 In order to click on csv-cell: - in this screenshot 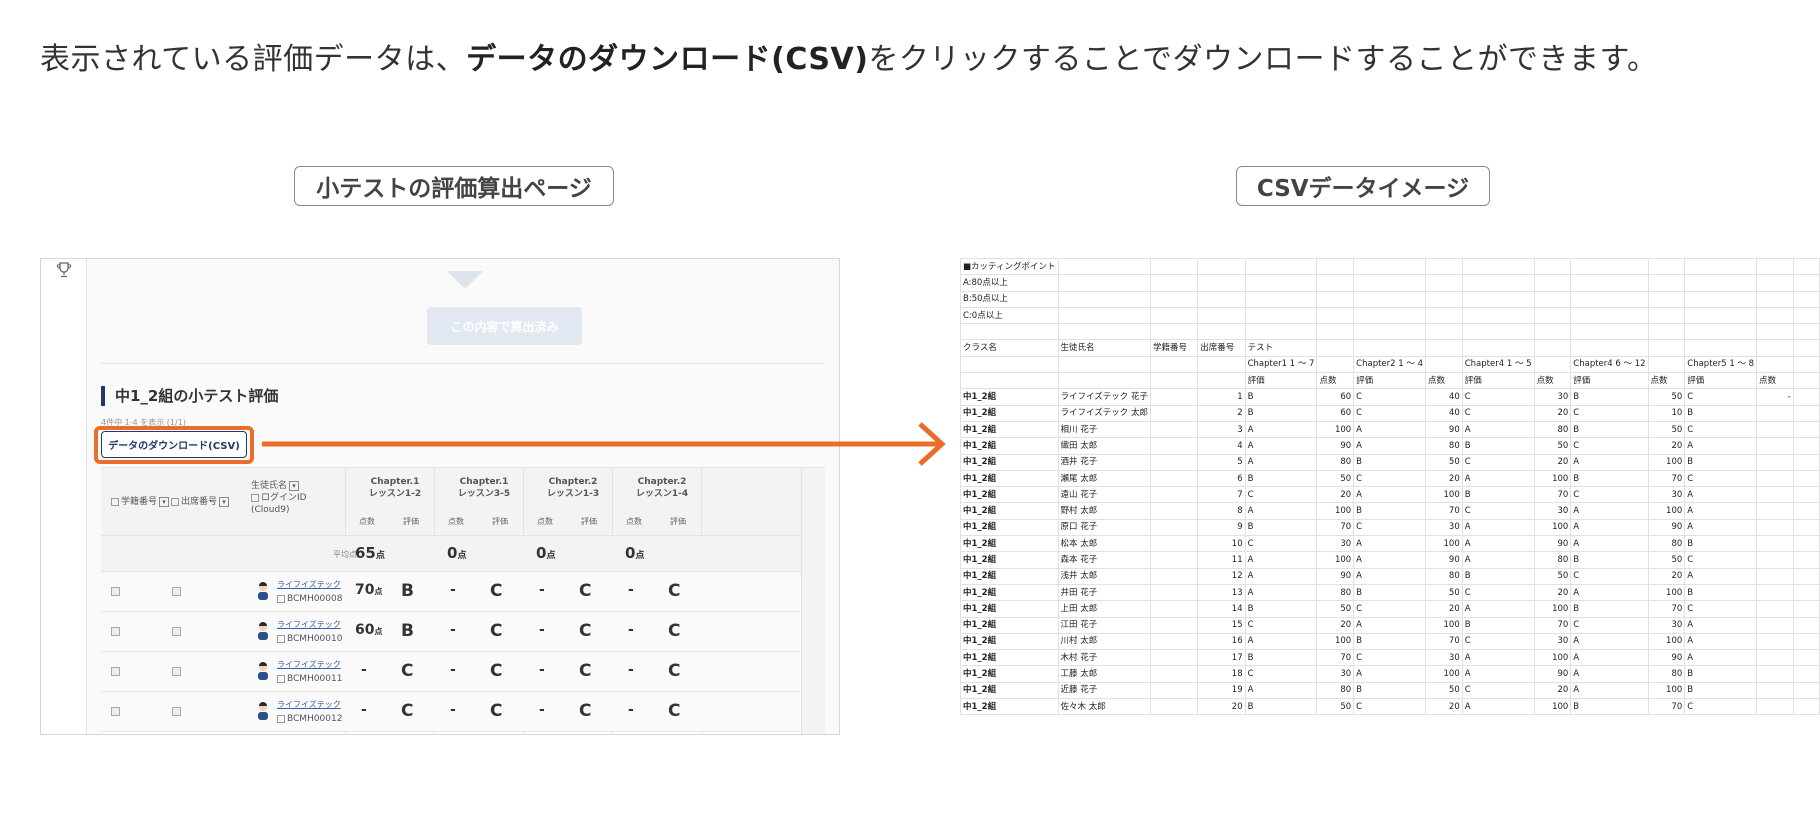, I will do `click(1775, 397)`.